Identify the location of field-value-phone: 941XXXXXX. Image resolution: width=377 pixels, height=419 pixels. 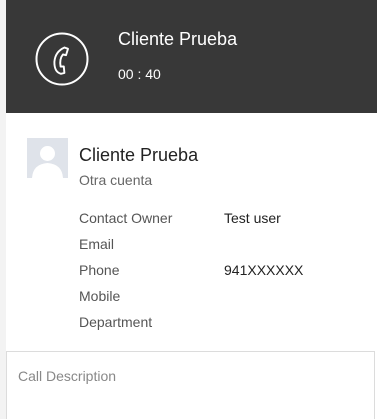
(264, 270).